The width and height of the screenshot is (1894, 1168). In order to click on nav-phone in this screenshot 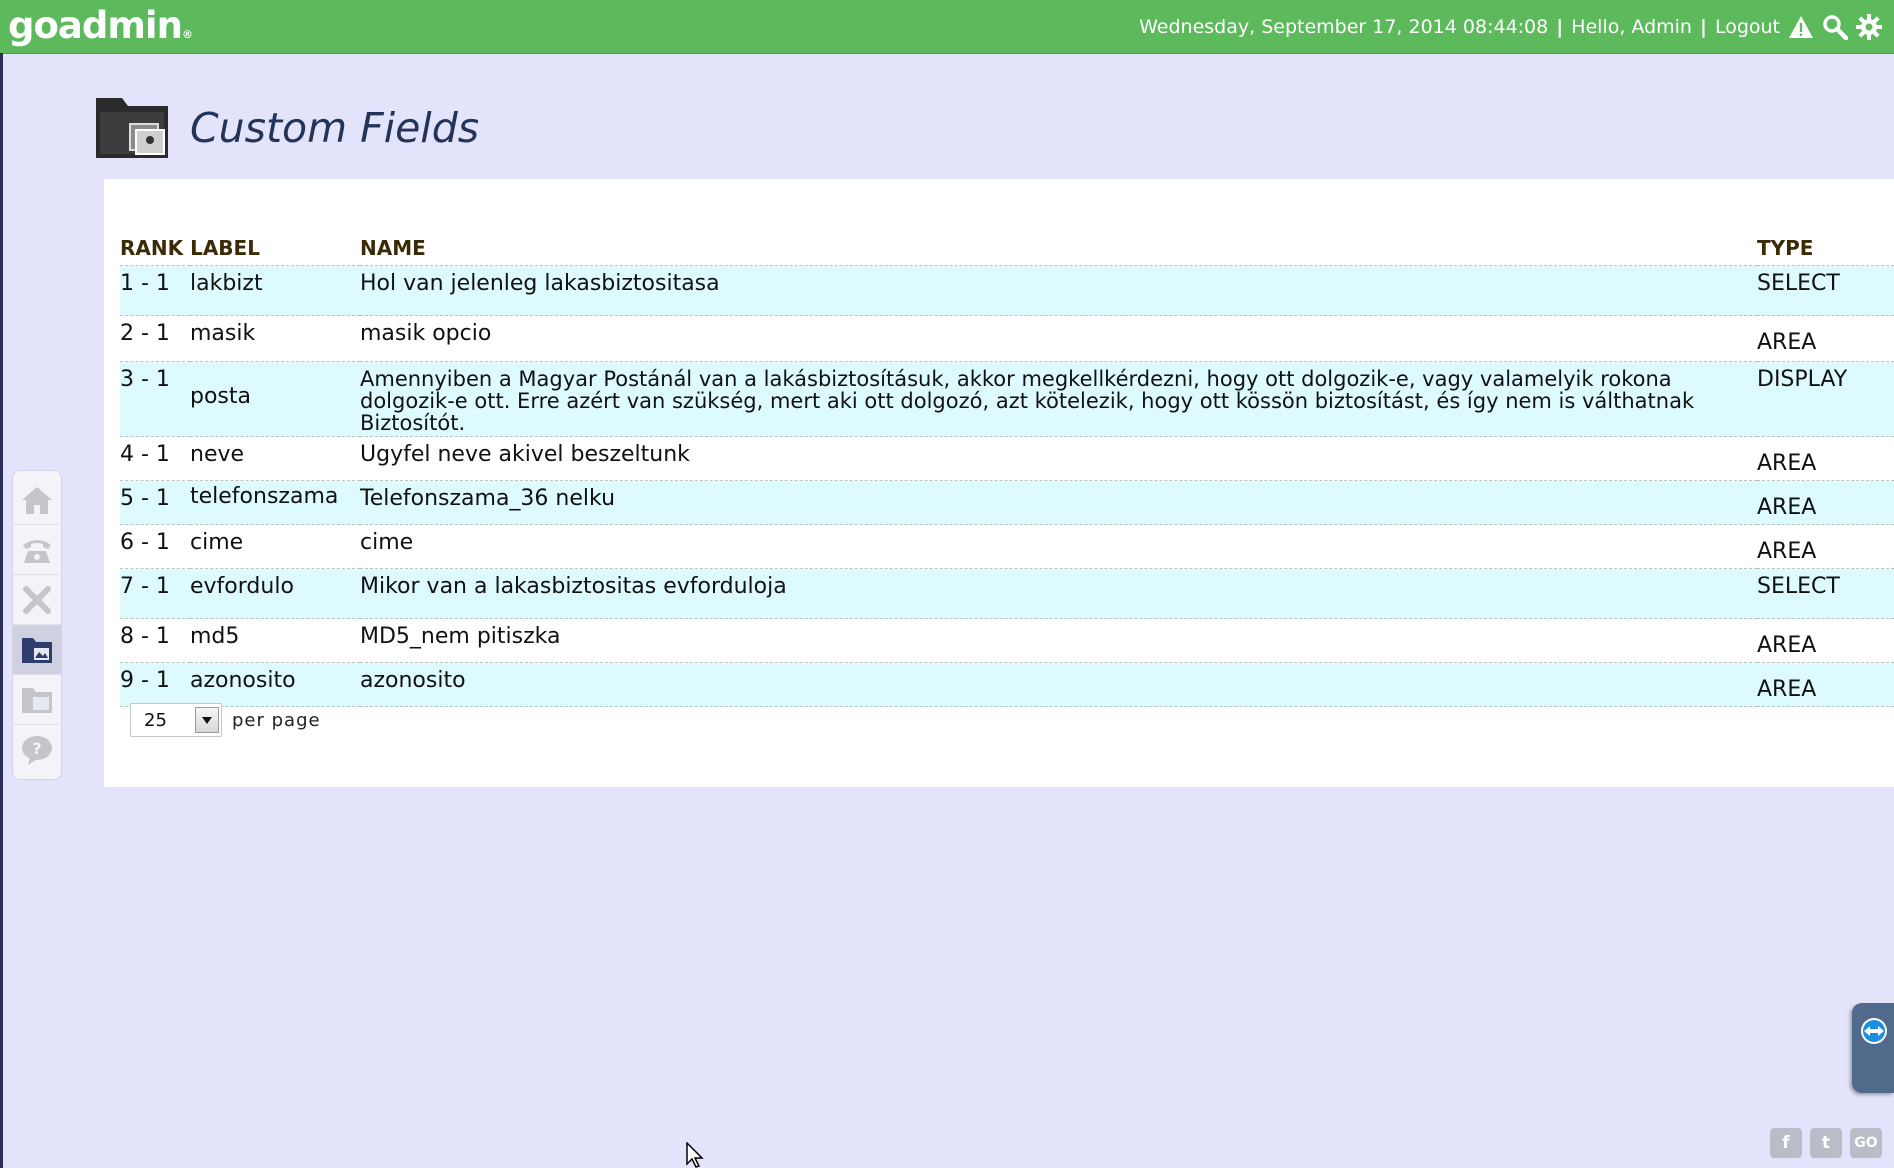, I will do `click(37, 550)`.